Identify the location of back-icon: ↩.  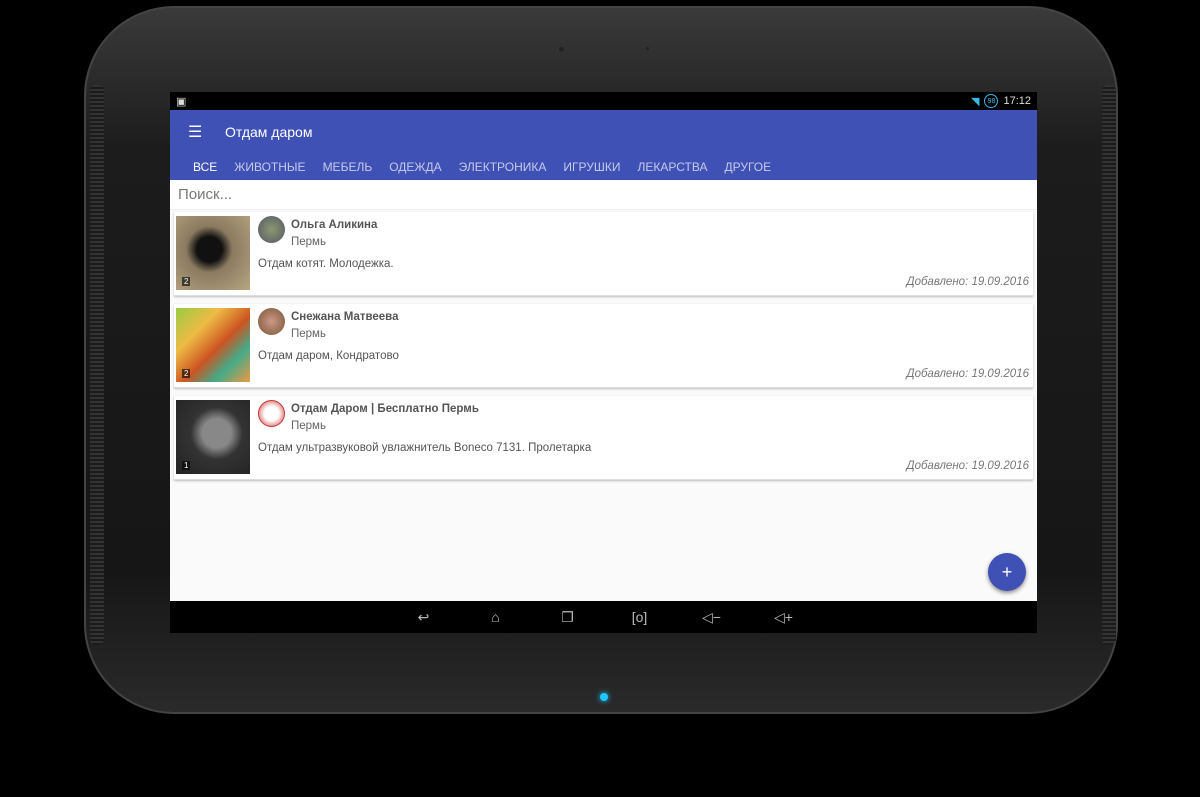
(424, 617).